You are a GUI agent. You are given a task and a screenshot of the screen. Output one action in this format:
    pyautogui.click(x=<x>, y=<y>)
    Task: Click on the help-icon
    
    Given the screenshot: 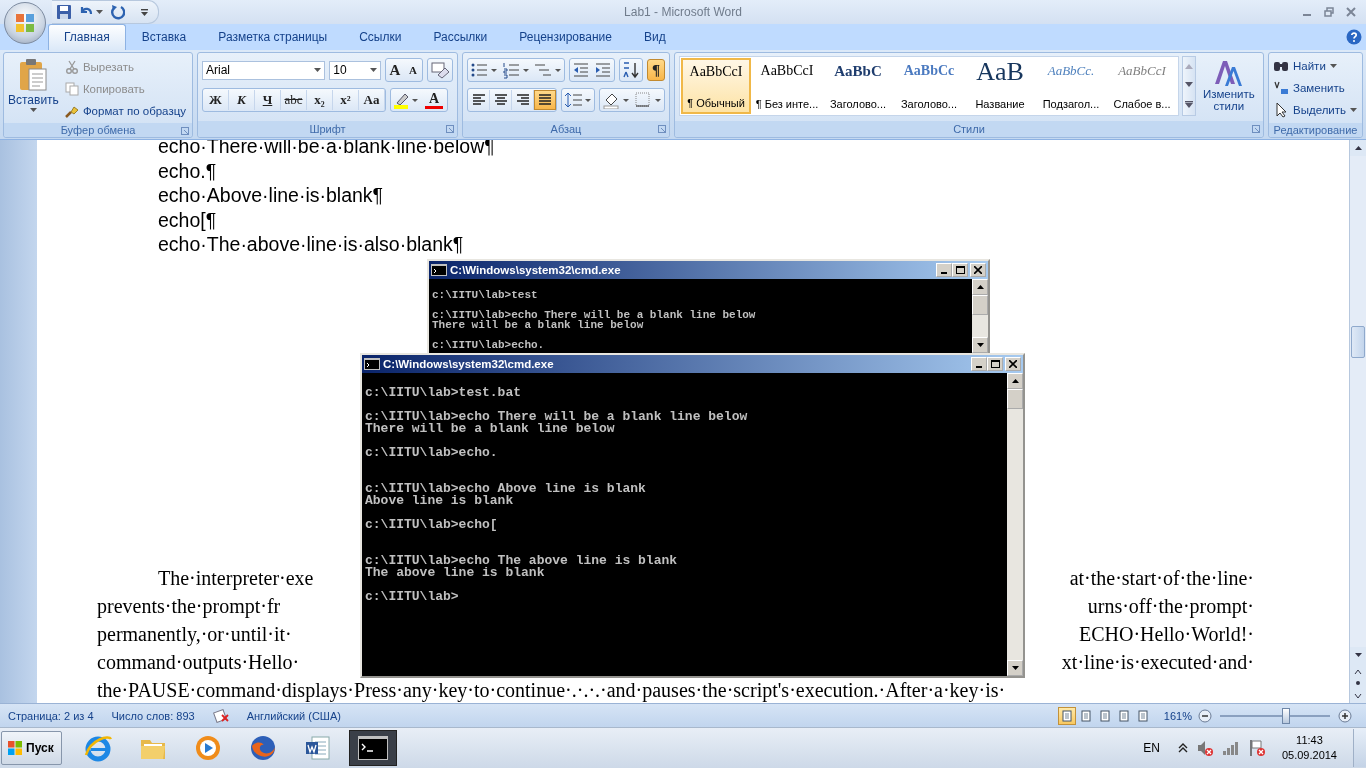 What is the action you would take?
    pyautogui.click(x=1354, y=37)
    